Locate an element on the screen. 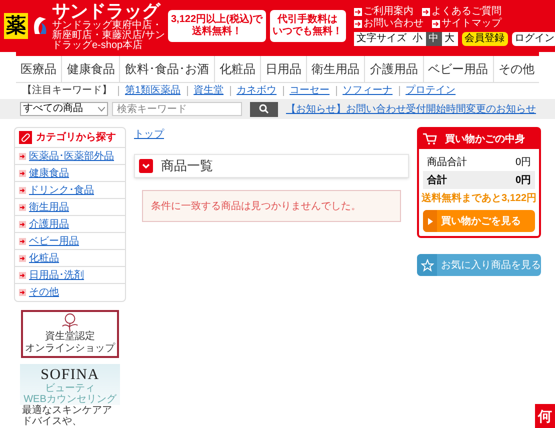  category-link: ドリンク･食品 is located at coordinates (70, 190).